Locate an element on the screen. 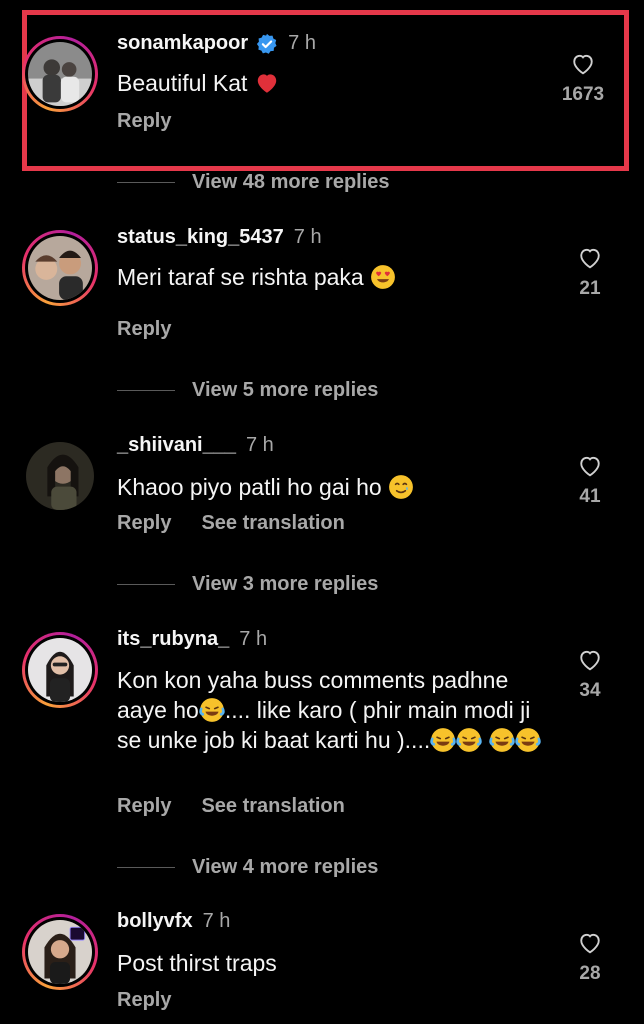 The image size is (644, 1024). like-count: 1673 is located at coordinates (583, 94).